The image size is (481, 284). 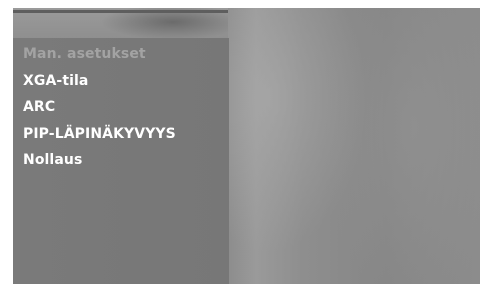 I want to click on menu-item-manual-settings: Man. asetukset, so click(x=84, y=54).